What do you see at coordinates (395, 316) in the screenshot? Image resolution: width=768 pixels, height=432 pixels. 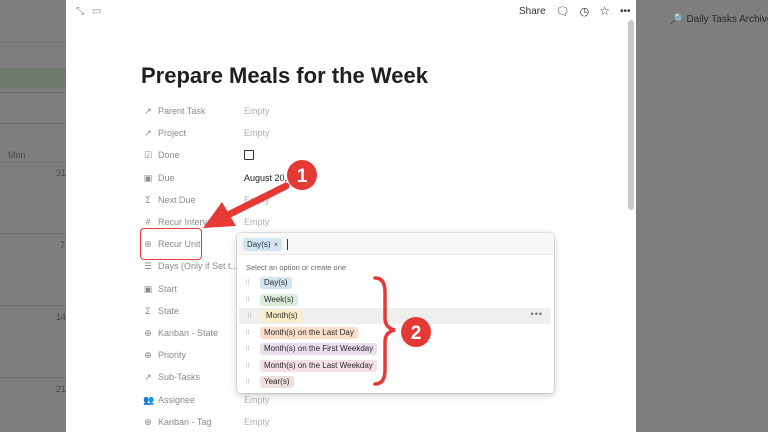 I see `select-option: ⠿ Month(s) •••` at bounding box center [395, 316].